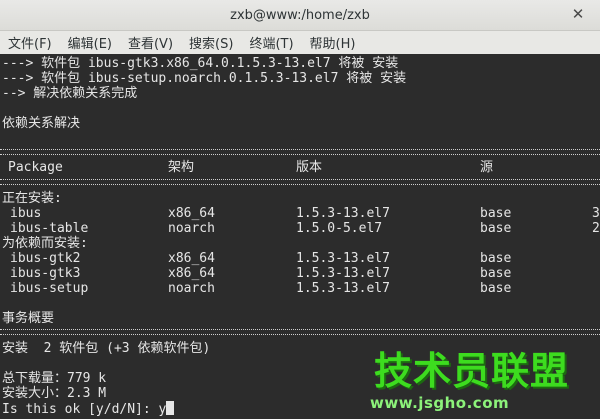 Image resolution: width=600 pixels, height=419 pixels. Describe the element at coordinates (106, 348) in the screenshot. I see `install-summary: 安装 2 软件包 (+3 依赖软件包)` at that location.